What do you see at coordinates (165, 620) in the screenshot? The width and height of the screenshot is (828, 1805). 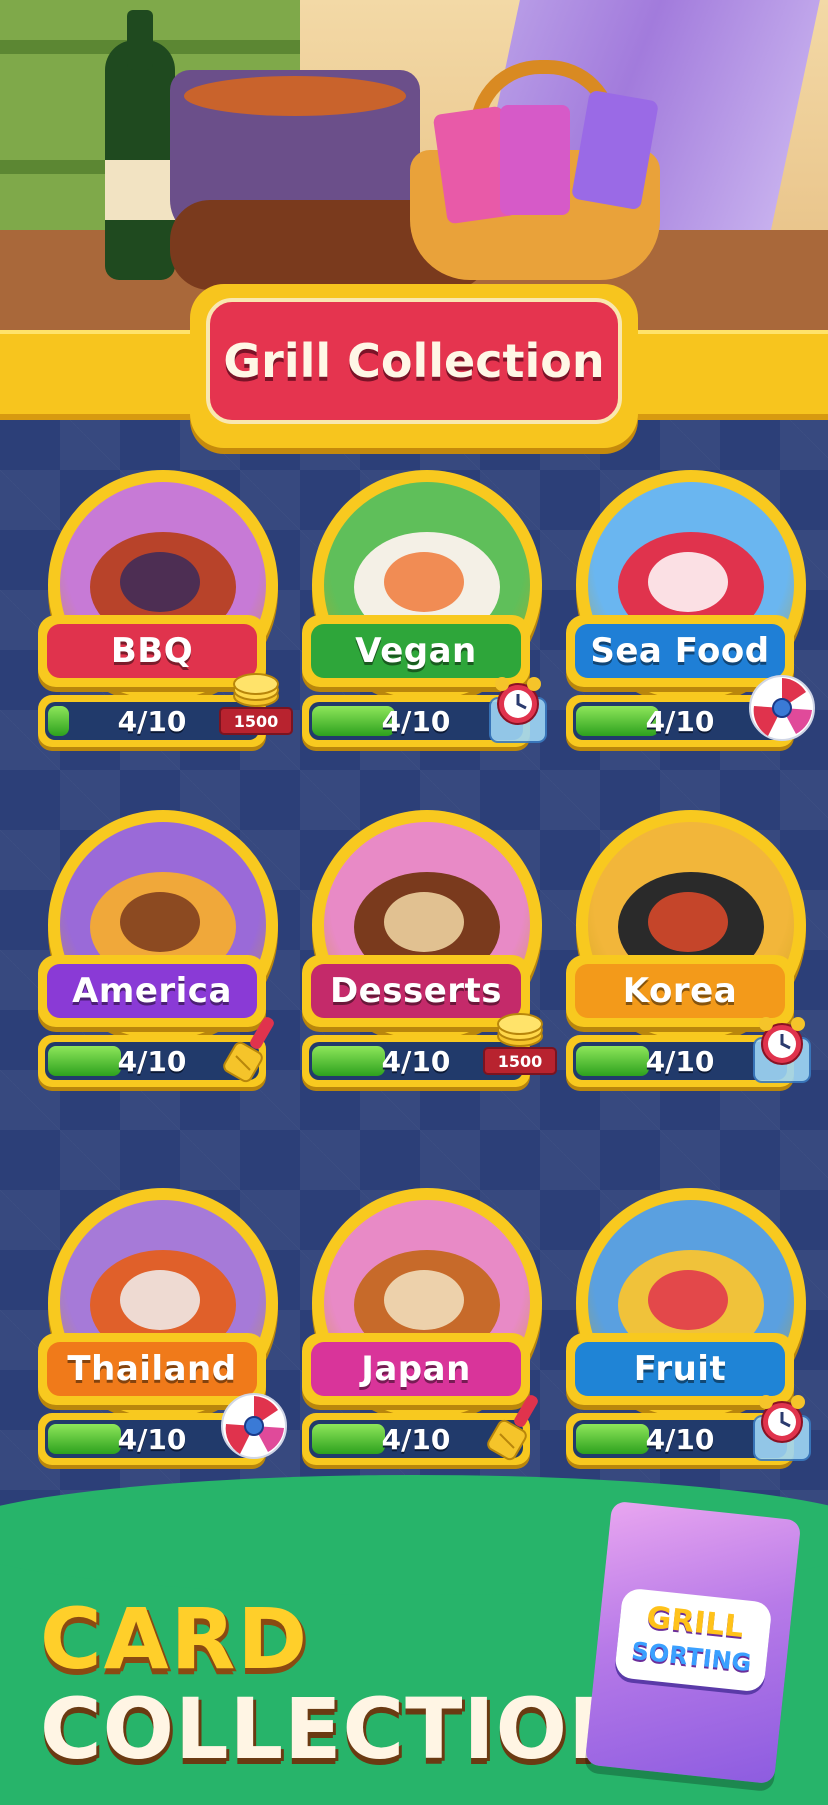 I see `collection-card-bbq: BBQ 4/10 1500` at bounding box center [165, 620].